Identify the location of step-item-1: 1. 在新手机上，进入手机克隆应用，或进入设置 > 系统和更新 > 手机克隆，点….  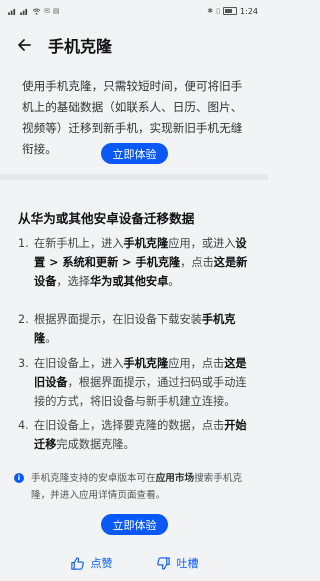
(136, 262).